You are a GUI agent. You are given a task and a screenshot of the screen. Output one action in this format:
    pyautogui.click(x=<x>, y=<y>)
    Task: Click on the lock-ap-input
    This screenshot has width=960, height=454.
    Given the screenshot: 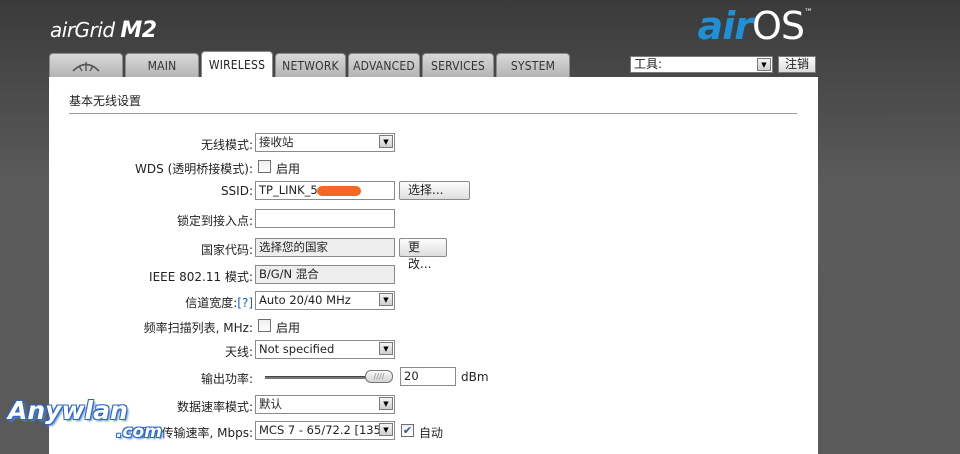 What is the action you would take?
    pyautogui.click(x=325, y=218)
    